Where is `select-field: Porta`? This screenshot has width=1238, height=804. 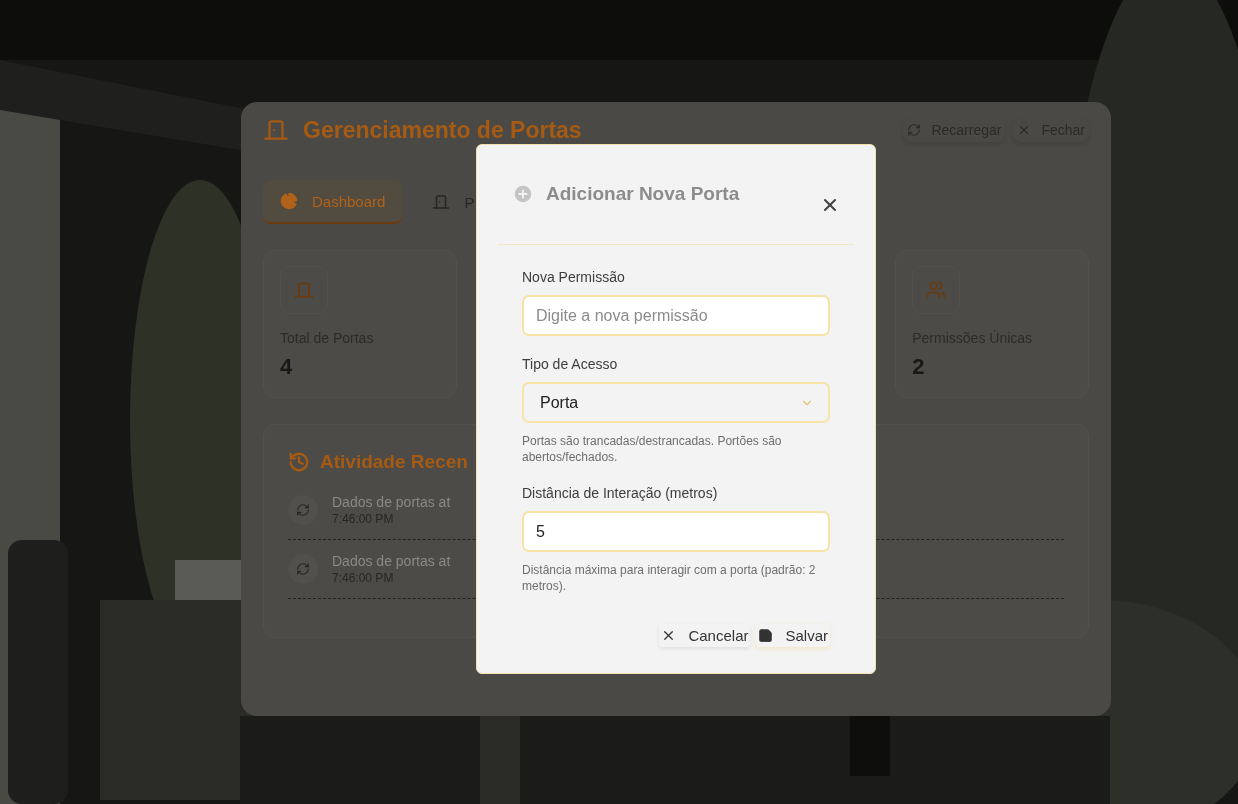
select-field: Porta is located at coordinates (676, 402).